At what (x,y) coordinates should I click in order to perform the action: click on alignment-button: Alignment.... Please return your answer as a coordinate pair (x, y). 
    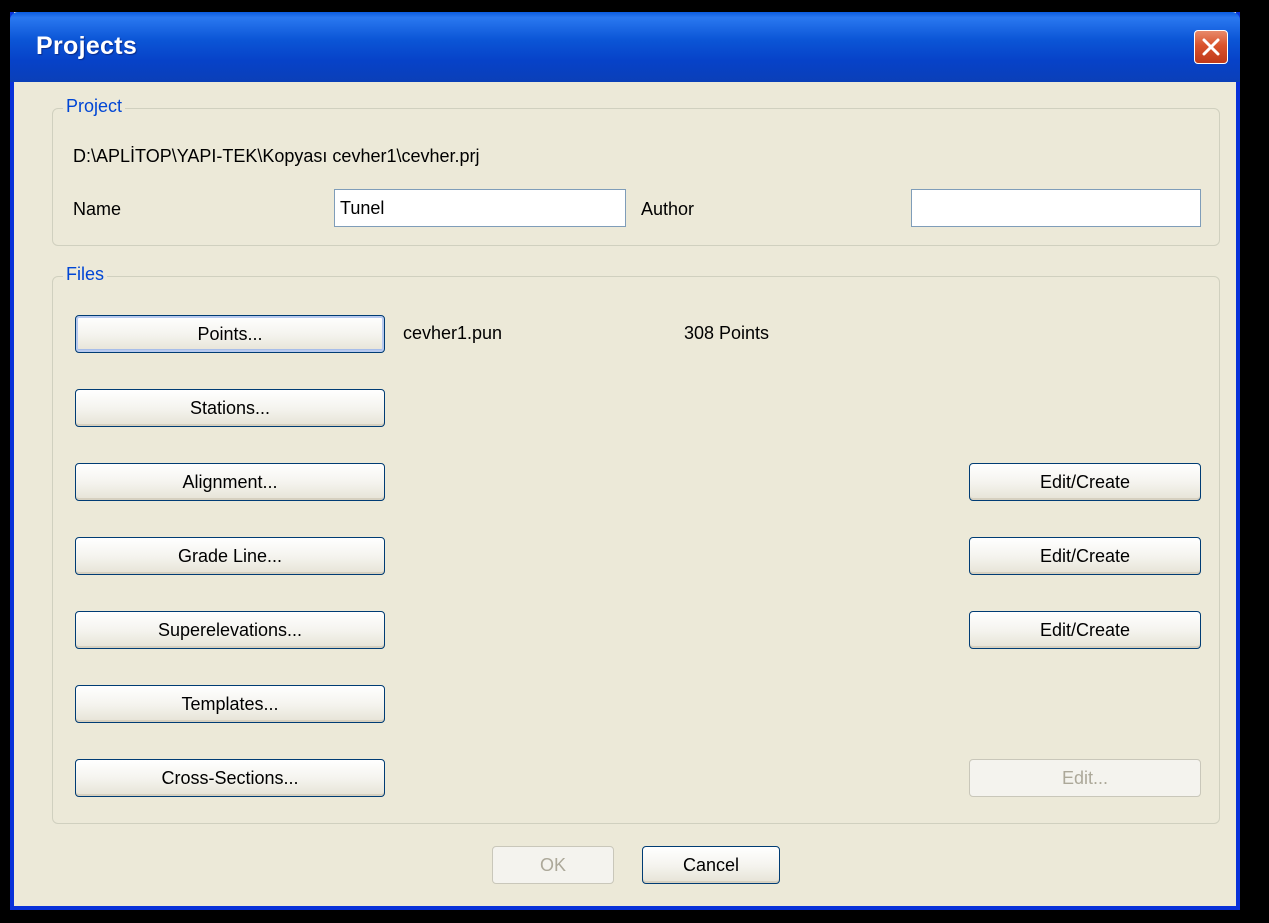
    Looking at the image, I should click on (230, 482).